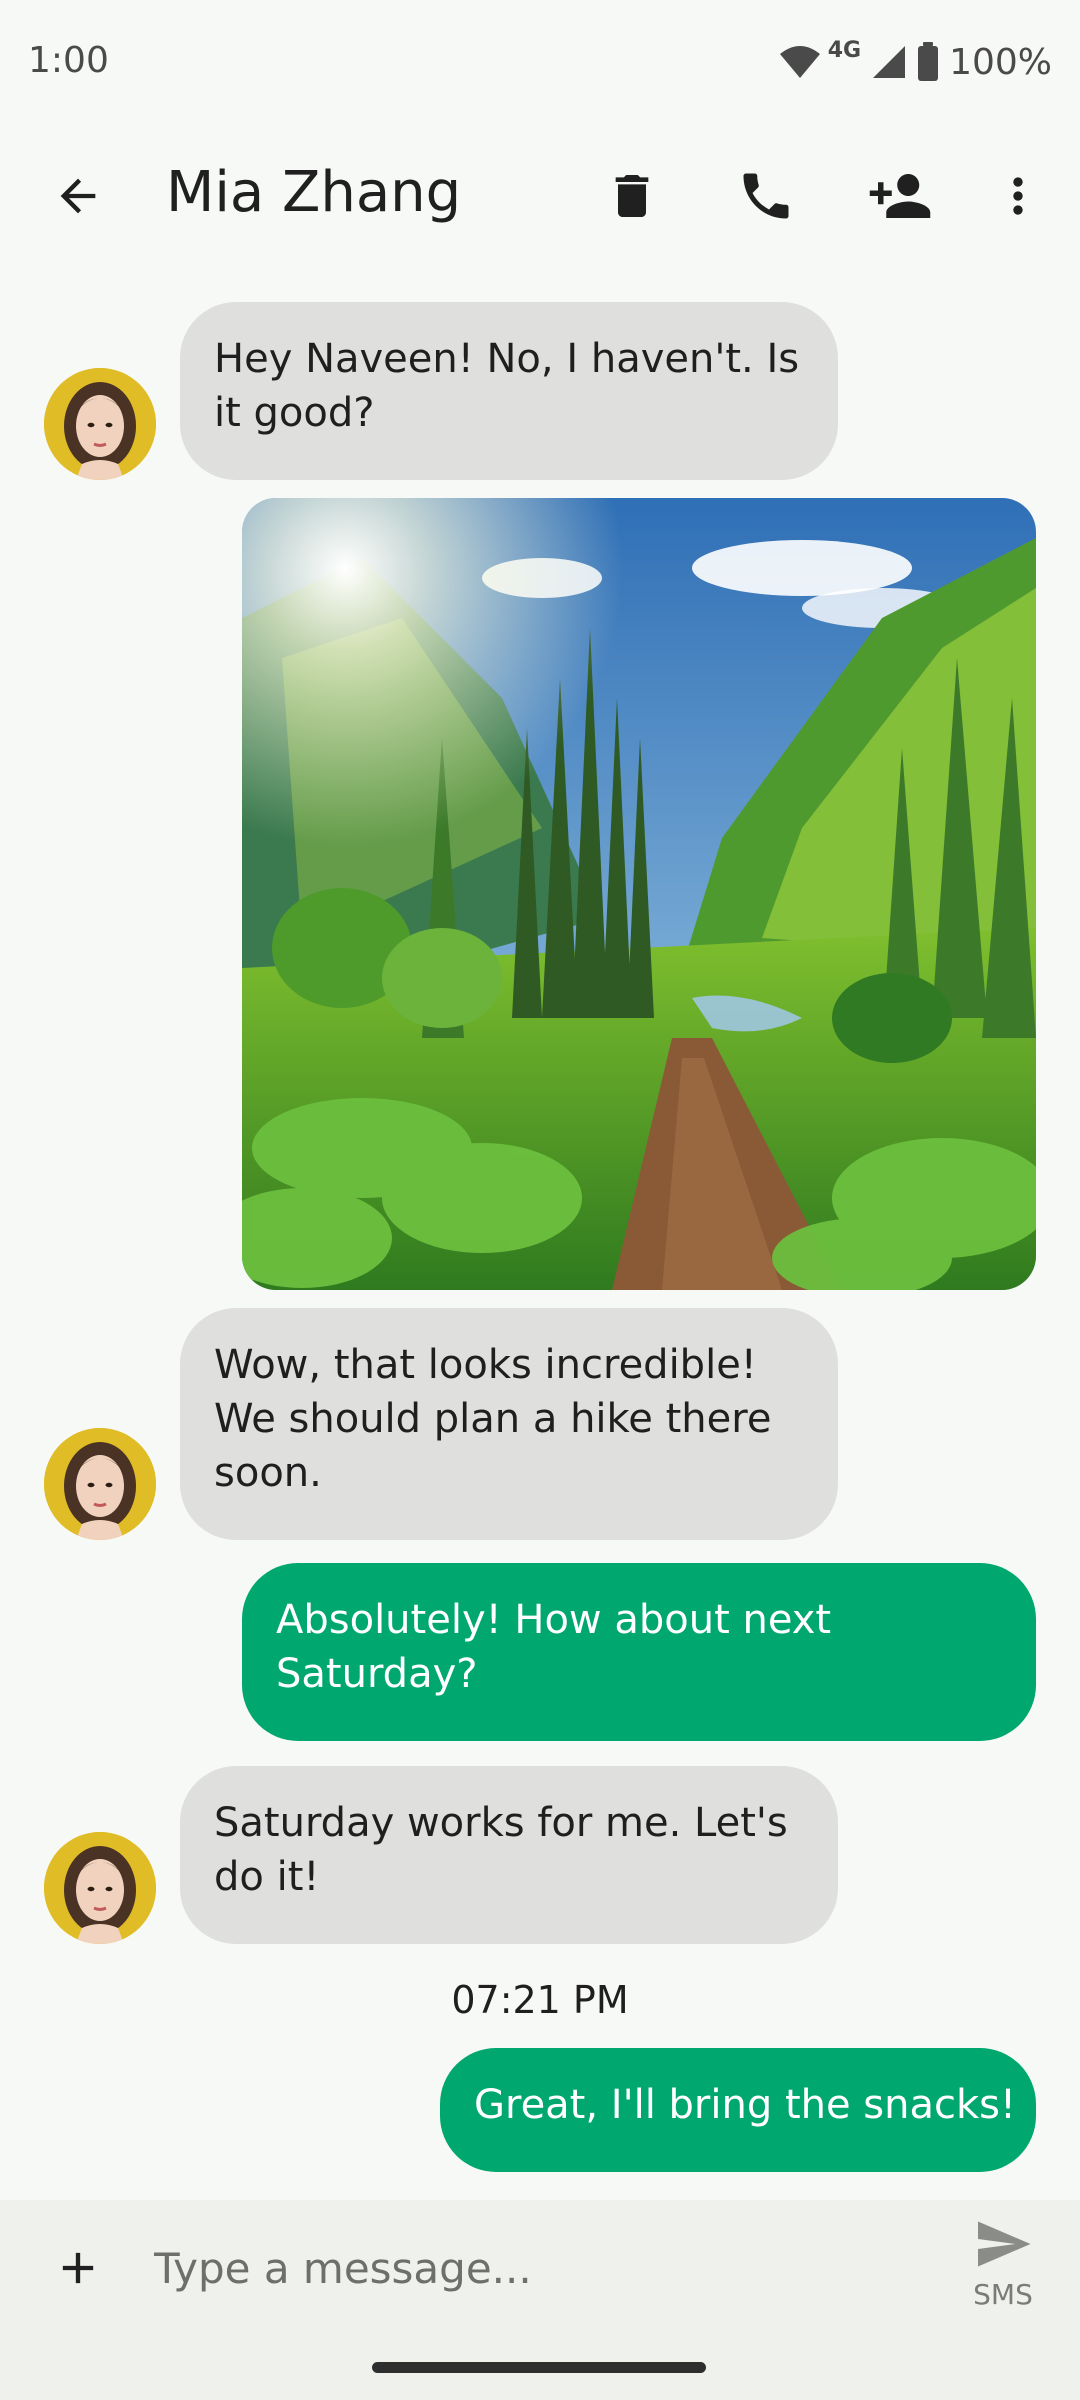 The width and height of the screenshot is (1080, 2400). Describe the element at coordinates (1000, 62) in the screenshot. I see `battery-percent: 100%` at that location.